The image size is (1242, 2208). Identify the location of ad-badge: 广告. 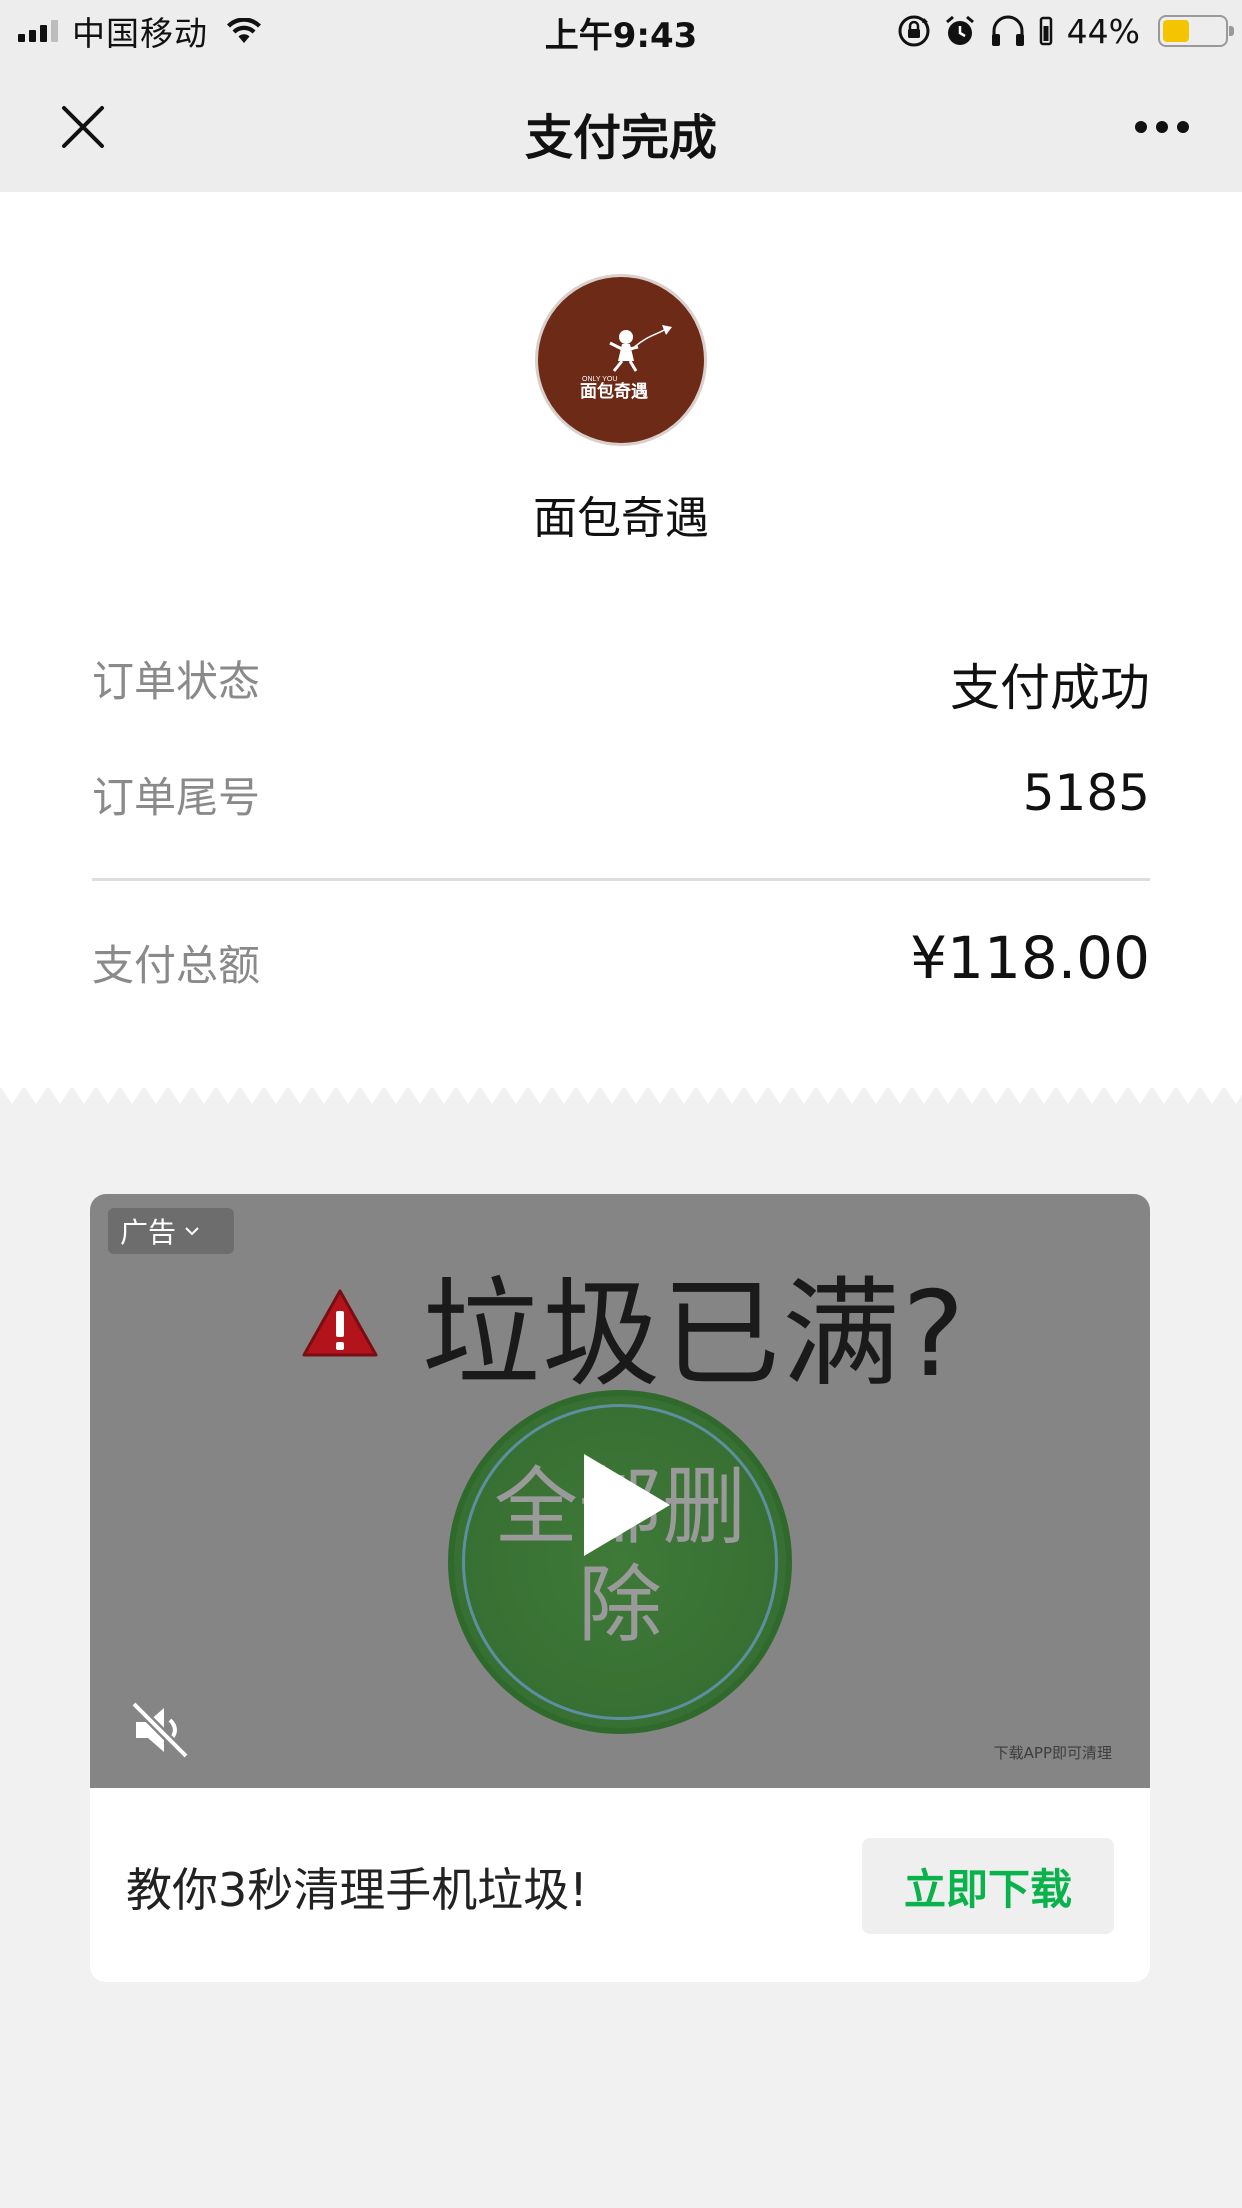
(171, 1231).